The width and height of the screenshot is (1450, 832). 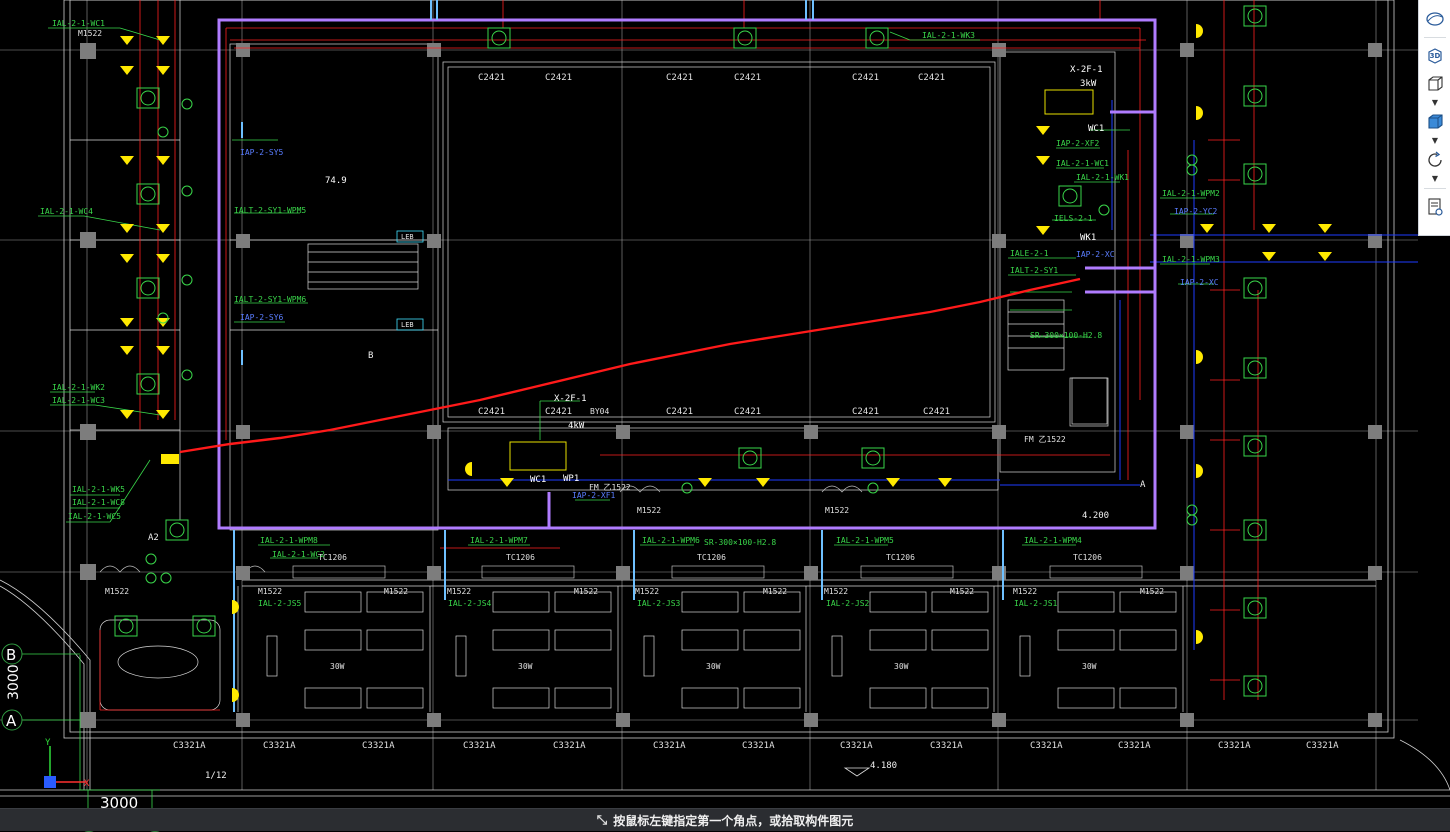 What do you see at coordinates (599, 411) in the screenshot?
I see `svg-text: BY04` at bounding box center [599, 411].